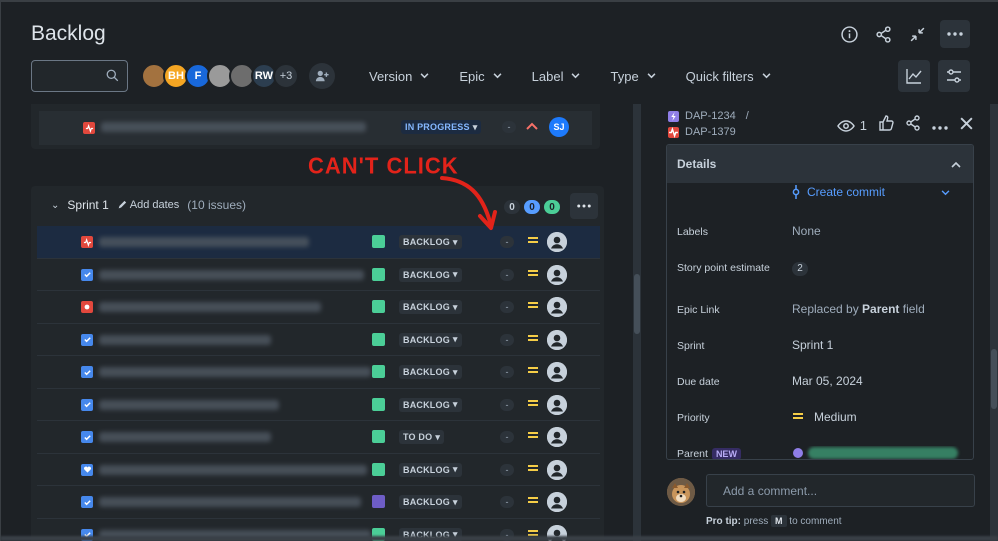 The height and width of the screenshot is (541, 998). What do you see at coordinates (827, 381) in the screenshot?
I see `field-value: Mar 05, 2024` at bounding box center [827, 381].